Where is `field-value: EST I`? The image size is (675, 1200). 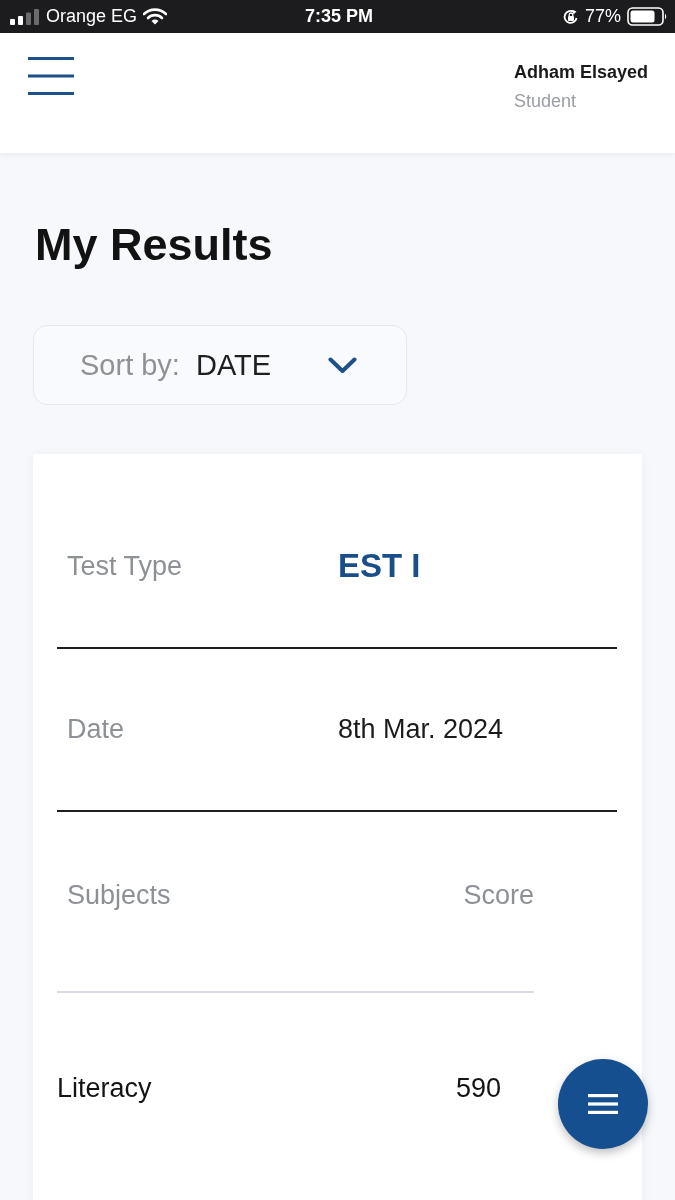 field-value: EST I is located at coordinates (379, 566).